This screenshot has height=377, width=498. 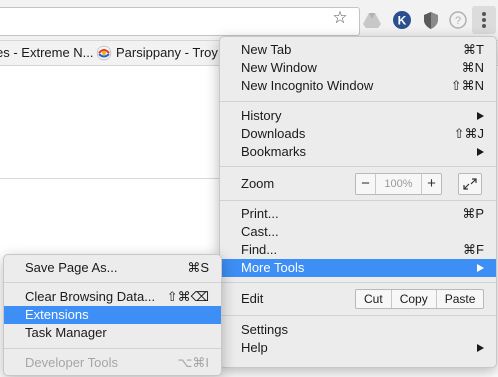 What do you see at coordinates (358, 214) in the screenshot?
I see `menu-item-print: Print... ⌘P` at bounding box center [358, 214].